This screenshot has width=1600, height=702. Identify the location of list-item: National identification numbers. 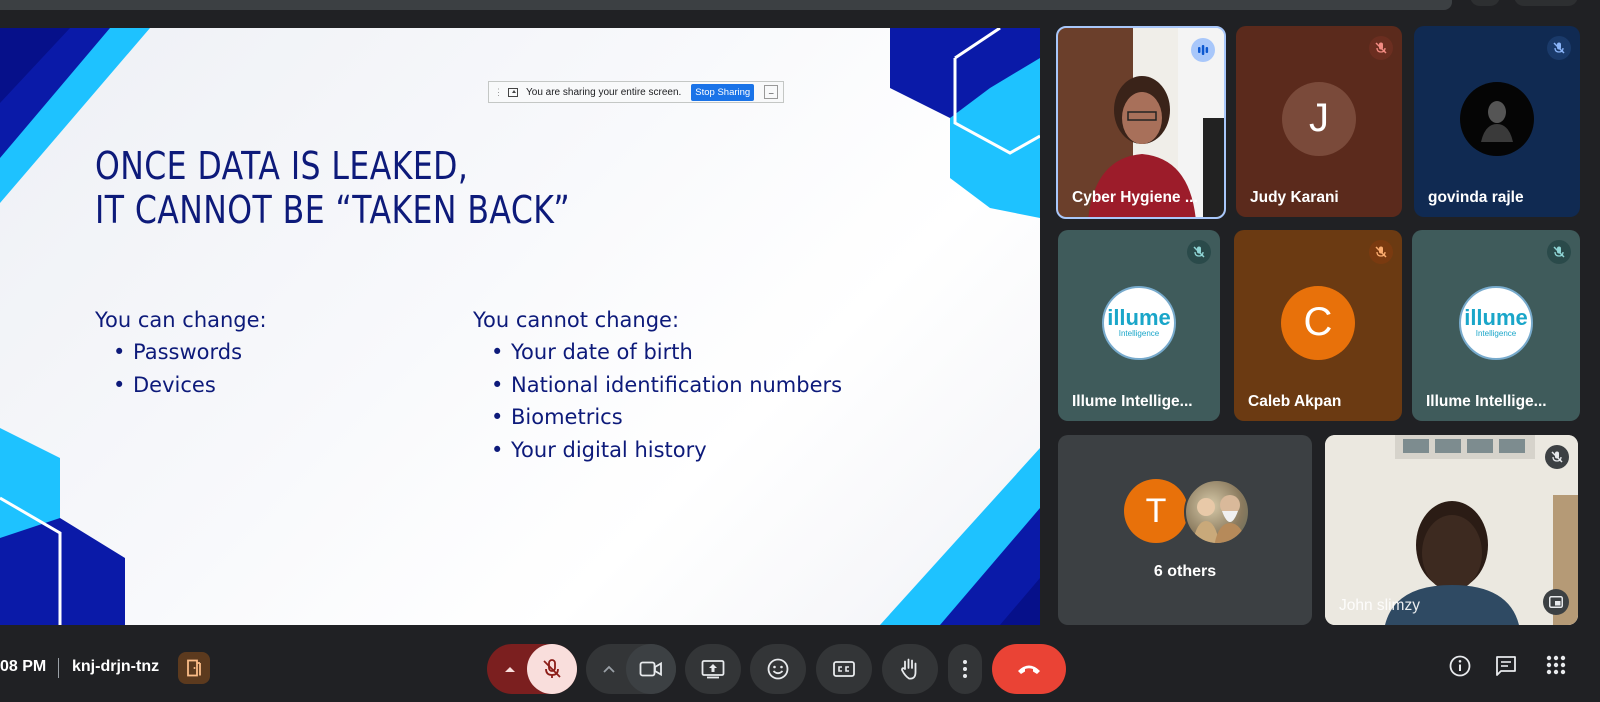
(666, 385).